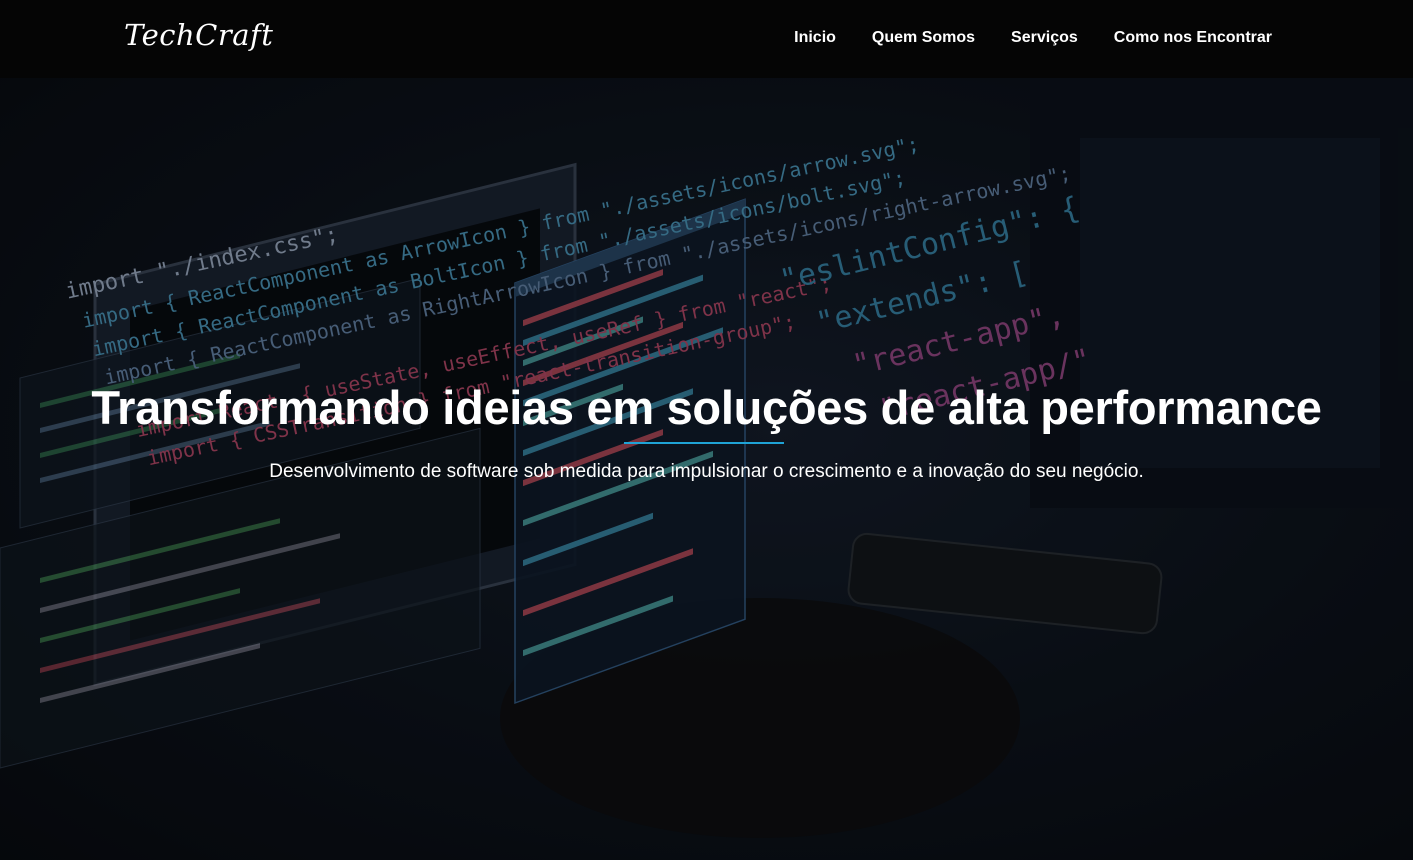  What do you see at coordinates (704, 443) in the screenshot?
I see `title-underline` at bounding box center [704, 443].